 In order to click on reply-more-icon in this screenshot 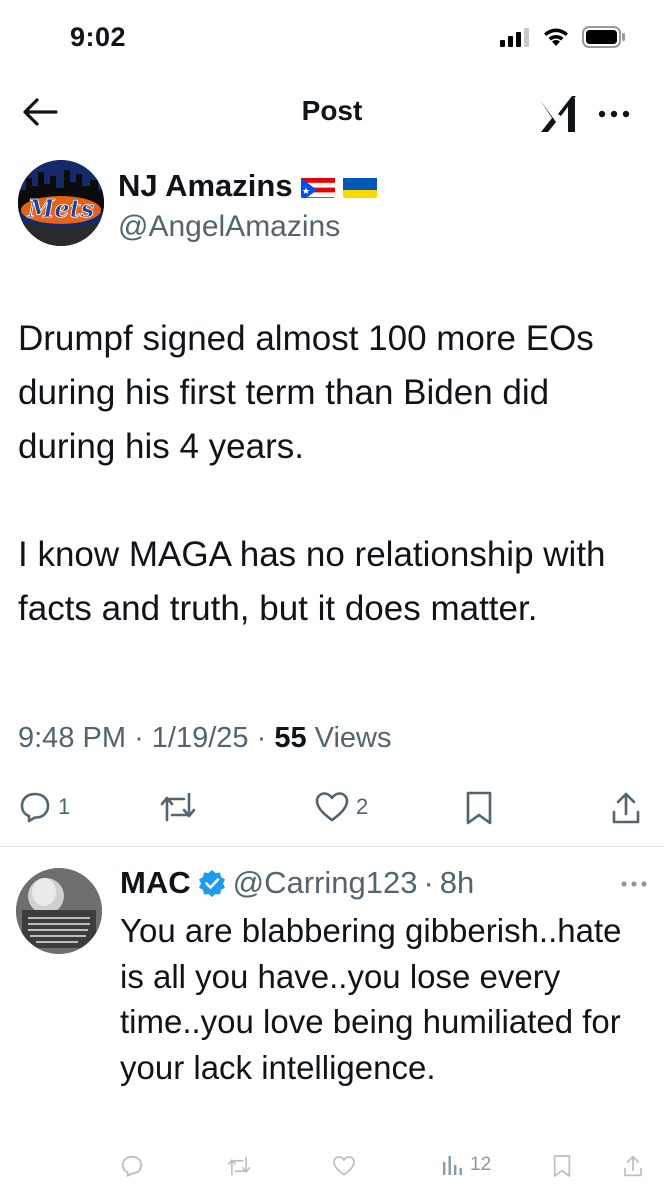, I will do `click(634, 884)`.